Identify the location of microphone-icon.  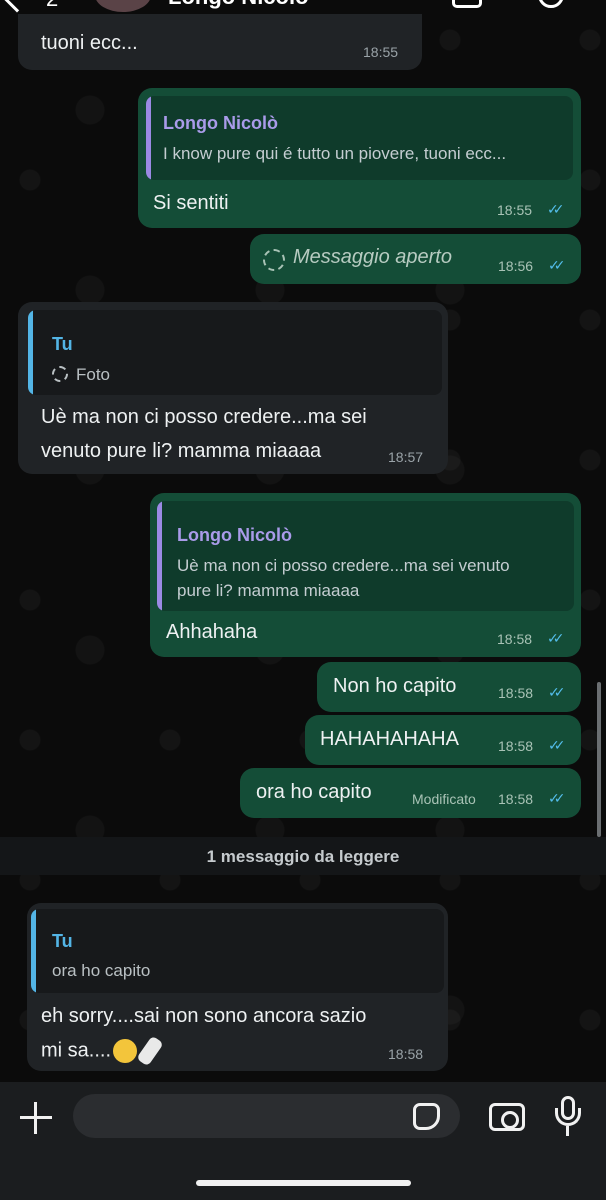
(568, 1117).